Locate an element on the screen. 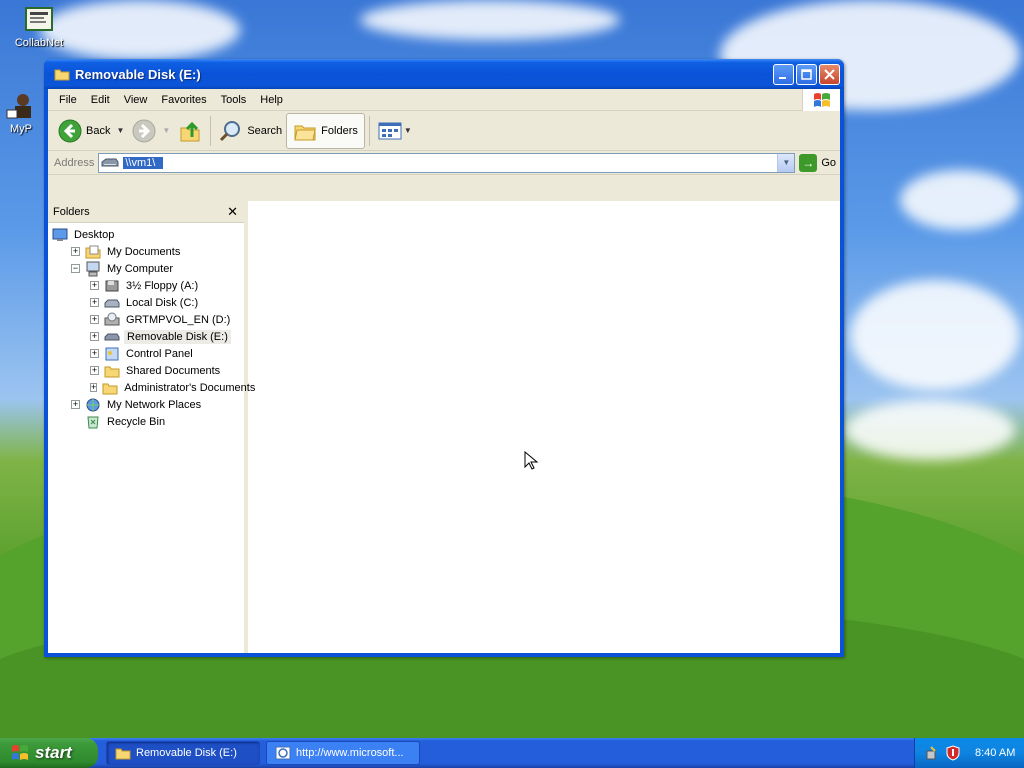 Image resolution: width=1024 pixels, height=768 pixels. address-combo: ▼ is located at coordinates (447, 162).